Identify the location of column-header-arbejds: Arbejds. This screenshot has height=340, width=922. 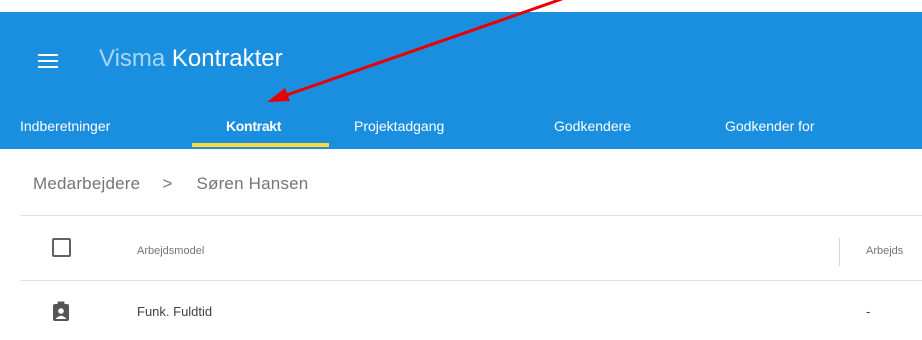
(884, 251).